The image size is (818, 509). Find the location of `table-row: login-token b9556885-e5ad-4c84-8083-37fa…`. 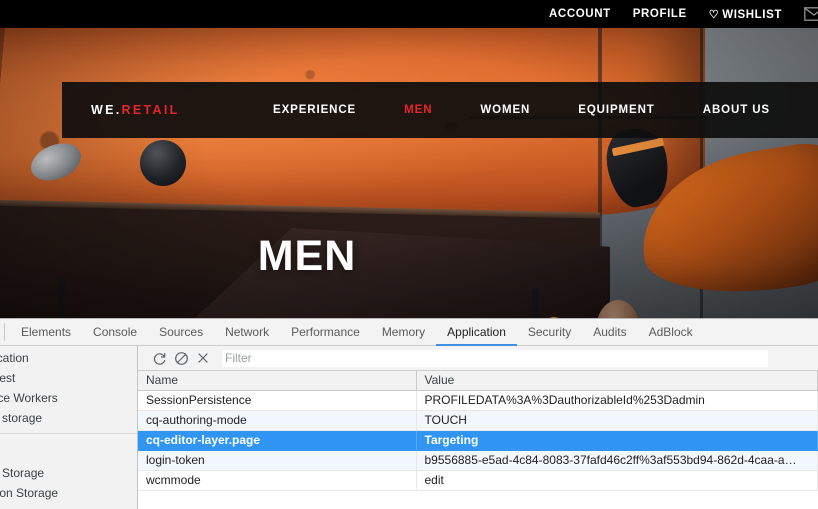

table-row: login-token b9556885-e5ad-4c84-8083-37fa… is located at coordinates (478, 460).